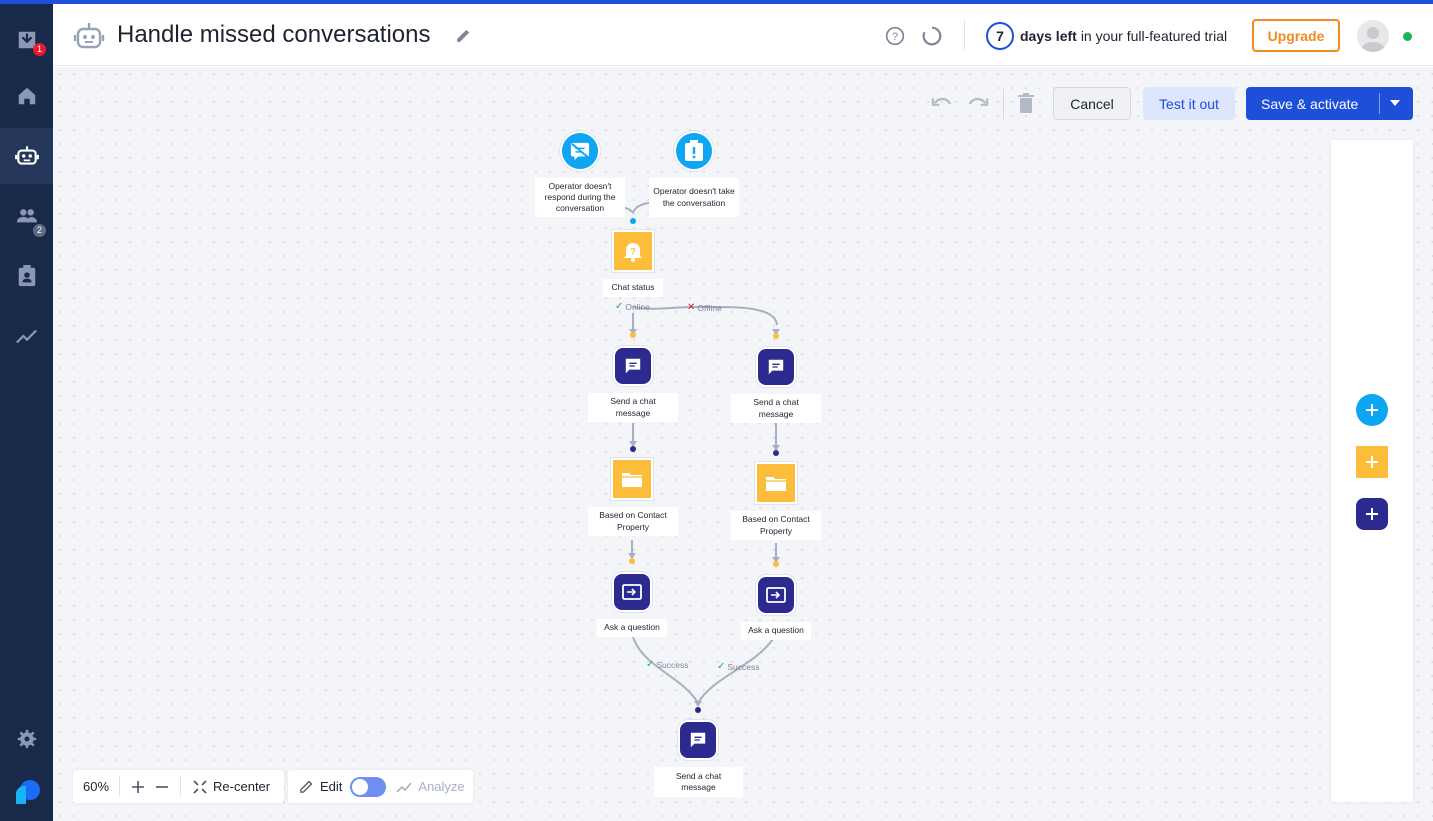 This screenshot has height=821, width=1433. What do you see at coordinates (633, 288) in the screenshot?
I see `condition-label-chat-status: Chat status` at bounding box center [633, 288].